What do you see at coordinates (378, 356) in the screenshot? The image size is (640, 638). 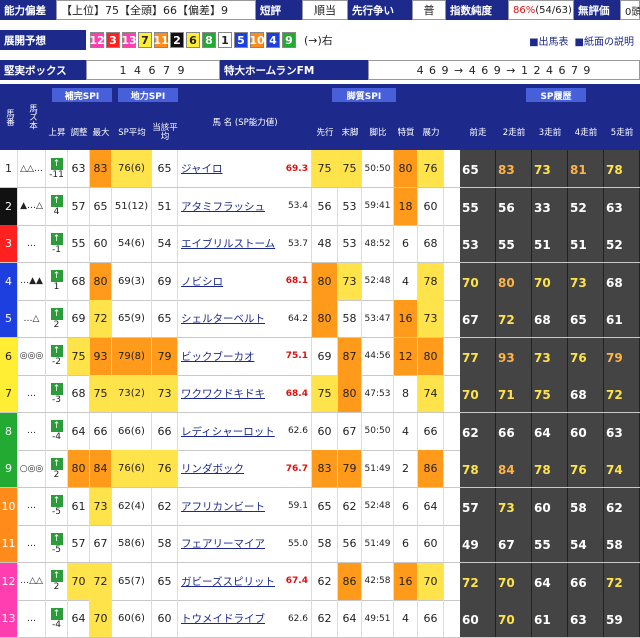 I see `cell-ratio: 44:56` at bounding box center [378, 356].